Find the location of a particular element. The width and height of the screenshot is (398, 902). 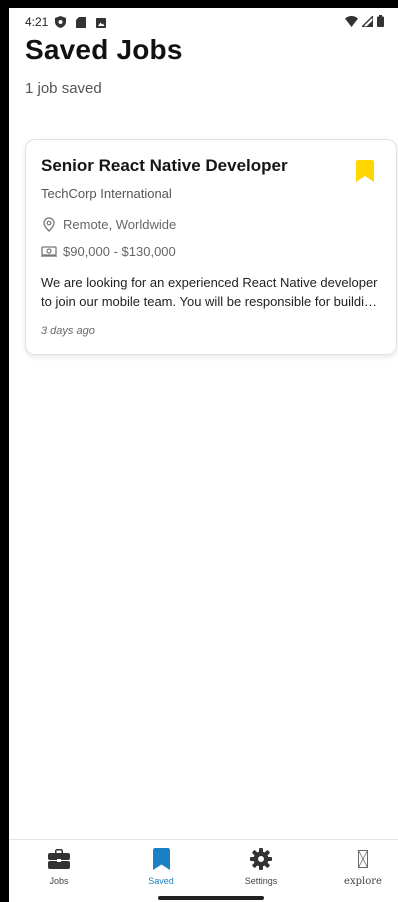

tab-jobs: Jobs is located at coordinates (59, 870).